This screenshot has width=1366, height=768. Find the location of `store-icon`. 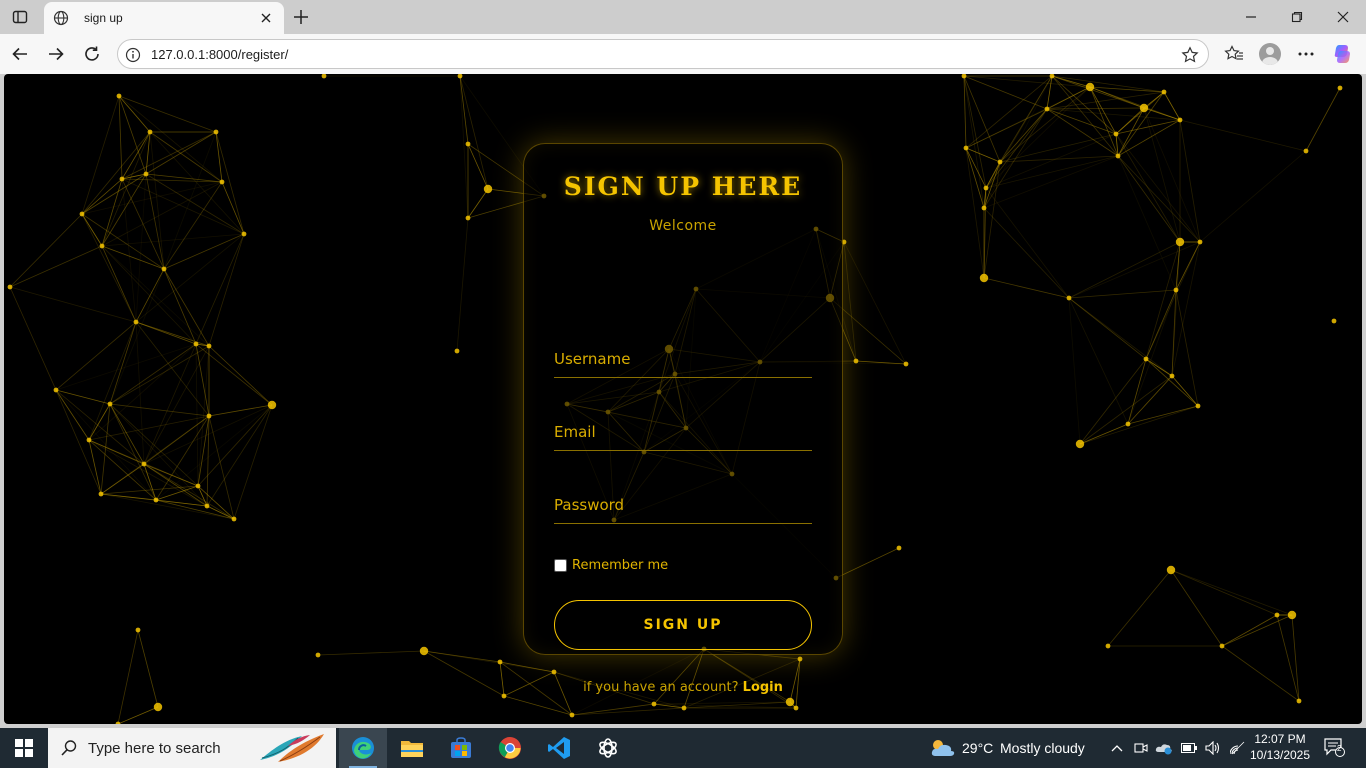

store-icon is located at coordinates (461, 748).